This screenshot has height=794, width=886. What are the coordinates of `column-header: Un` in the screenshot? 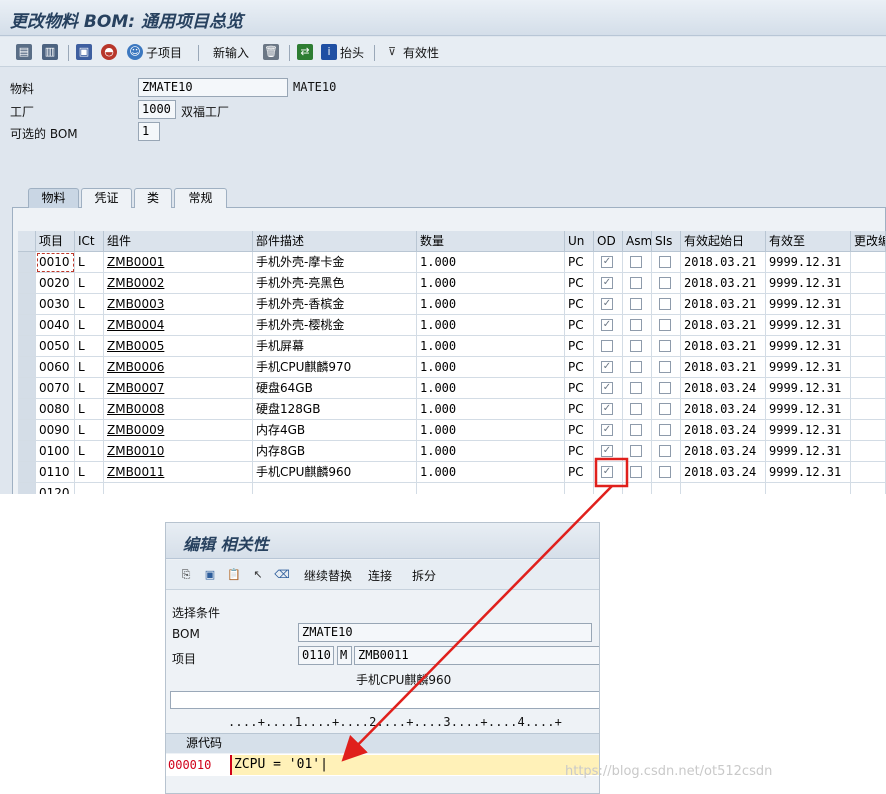 It's located at (579, 241).